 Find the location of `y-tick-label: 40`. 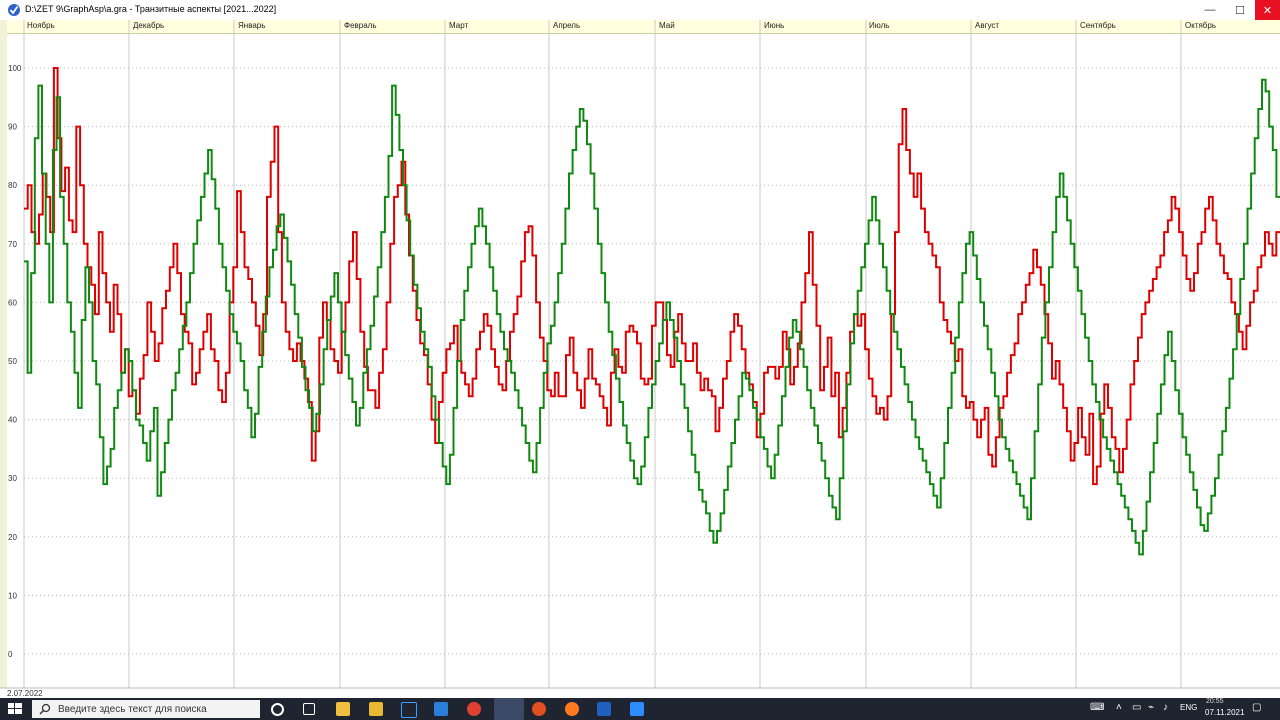

y-tick-label: 40 is located at coordinates (12, 420).